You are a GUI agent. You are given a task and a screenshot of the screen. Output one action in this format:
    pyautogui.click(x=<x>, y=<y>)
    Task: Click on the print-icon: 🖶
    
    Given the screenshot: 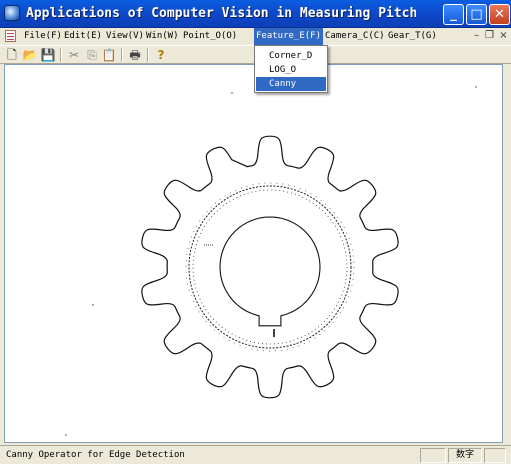 What is the action you would take?
    pyautogui.click(x=135, y=55)
    